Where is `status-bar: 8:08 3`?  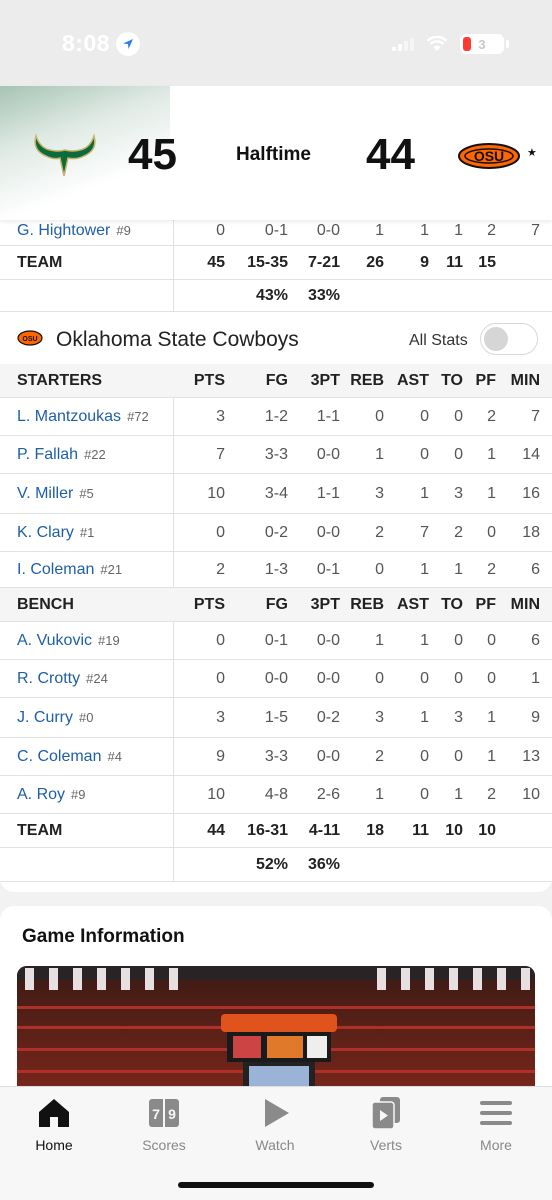 status-bar: 8:08 3 is located at coordinates (276, 43).